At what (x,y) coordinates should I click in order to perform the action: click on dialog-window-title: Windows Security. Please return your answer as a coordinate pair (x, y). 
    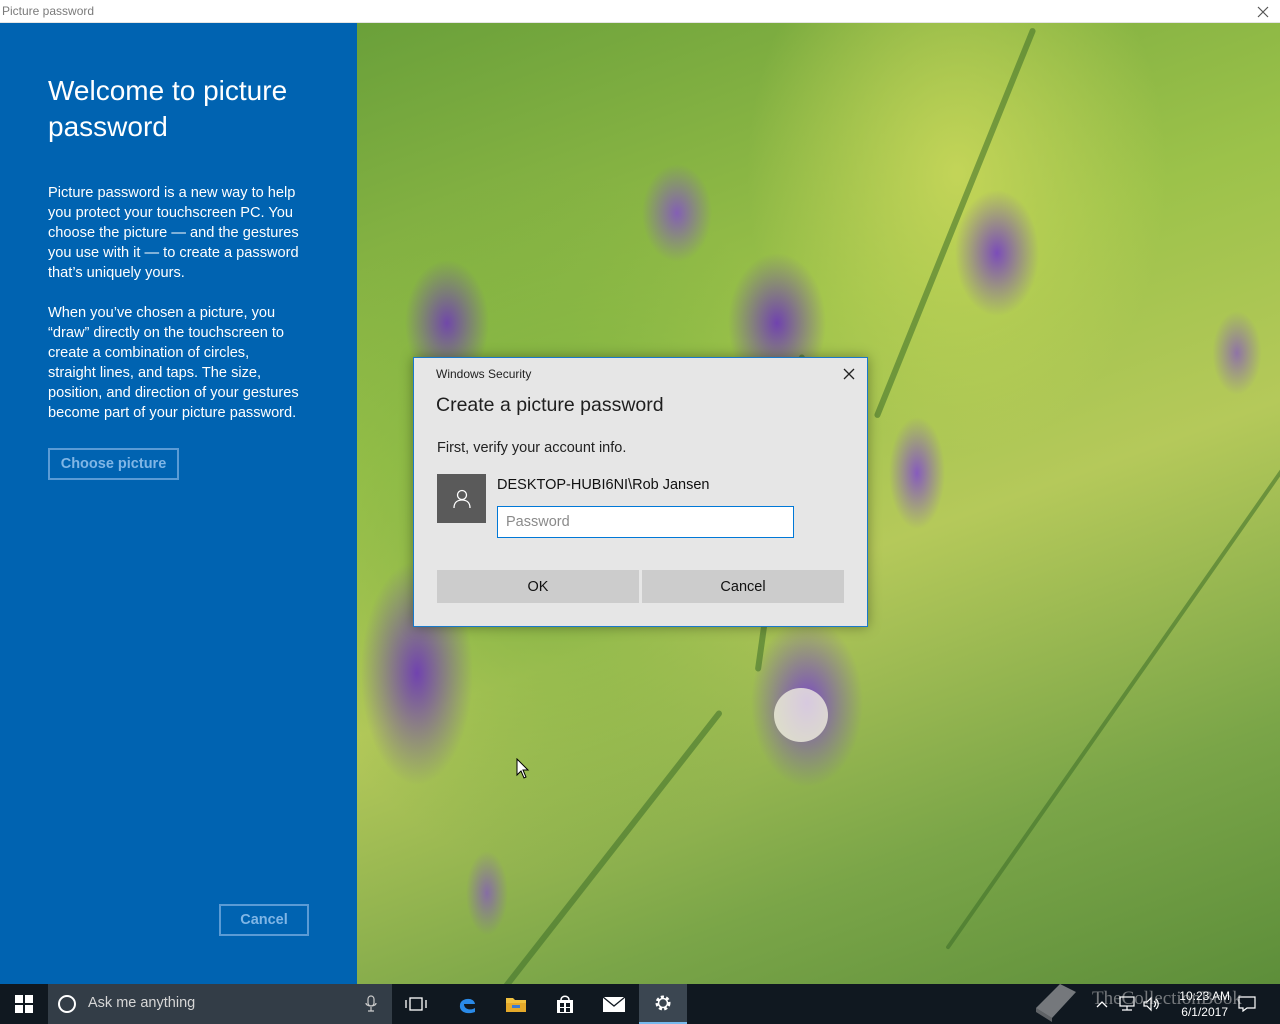
    Looking at the image, I should click on (484, 374).